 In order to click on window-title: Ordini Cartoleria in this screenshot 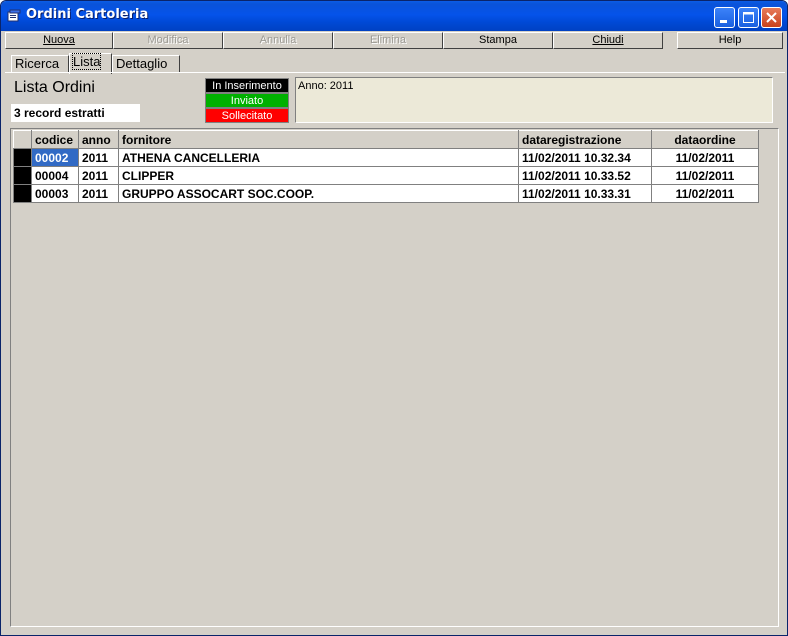, I will do `click(87, 14)`.